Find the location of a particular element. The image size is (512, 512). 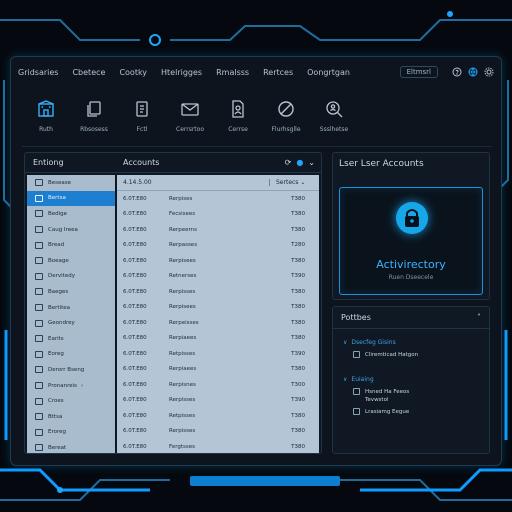

tool-document: Fctl is located at coordinates (142, 112).